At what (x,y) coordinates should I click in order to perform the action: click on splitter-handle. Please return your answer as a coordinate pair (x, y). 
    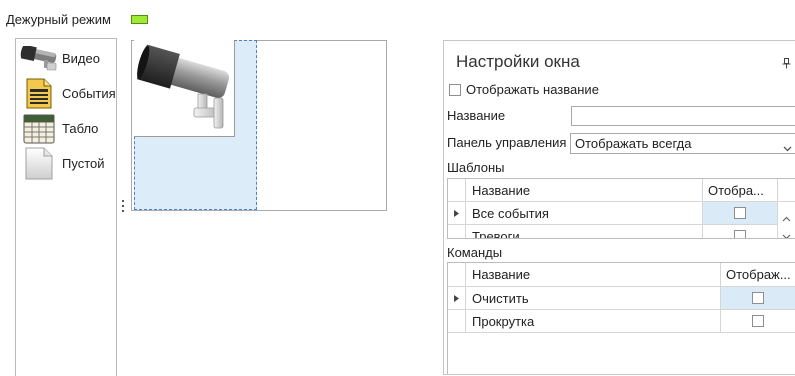
    Looking at the image, I should click on (123, 207).